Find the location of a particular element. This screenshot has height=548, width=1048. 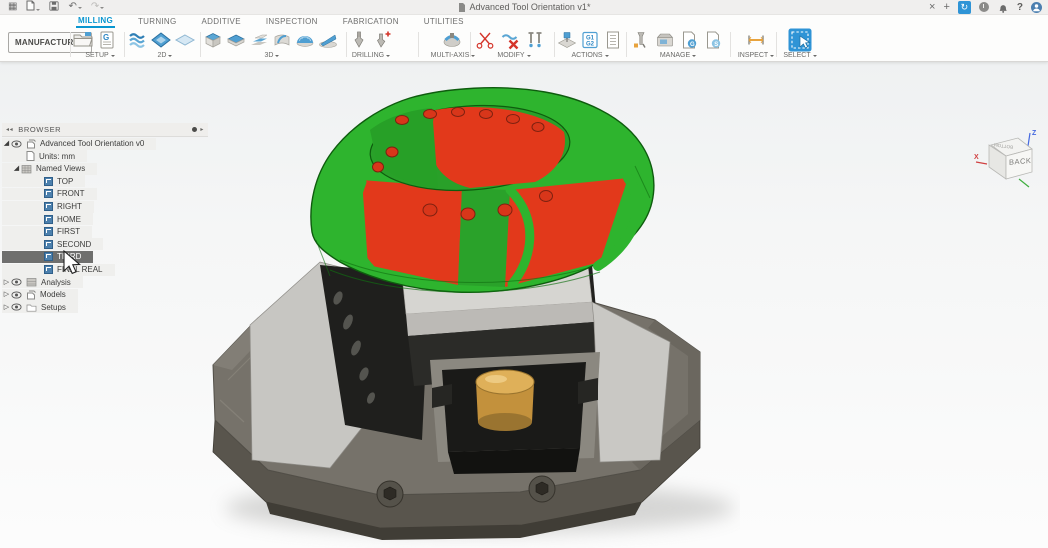

new-setup-button is located at coordinates (83, 40).